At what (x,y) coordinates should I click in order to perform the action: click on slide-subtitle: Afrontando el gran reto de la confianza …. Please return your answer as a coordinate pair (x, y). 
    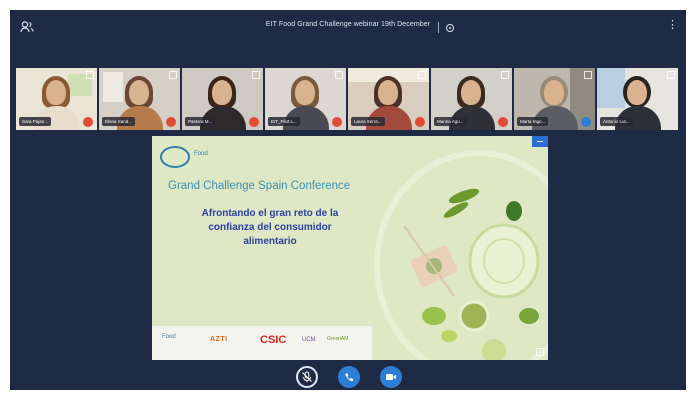
    Looking at the image, I should click on (270, 228).